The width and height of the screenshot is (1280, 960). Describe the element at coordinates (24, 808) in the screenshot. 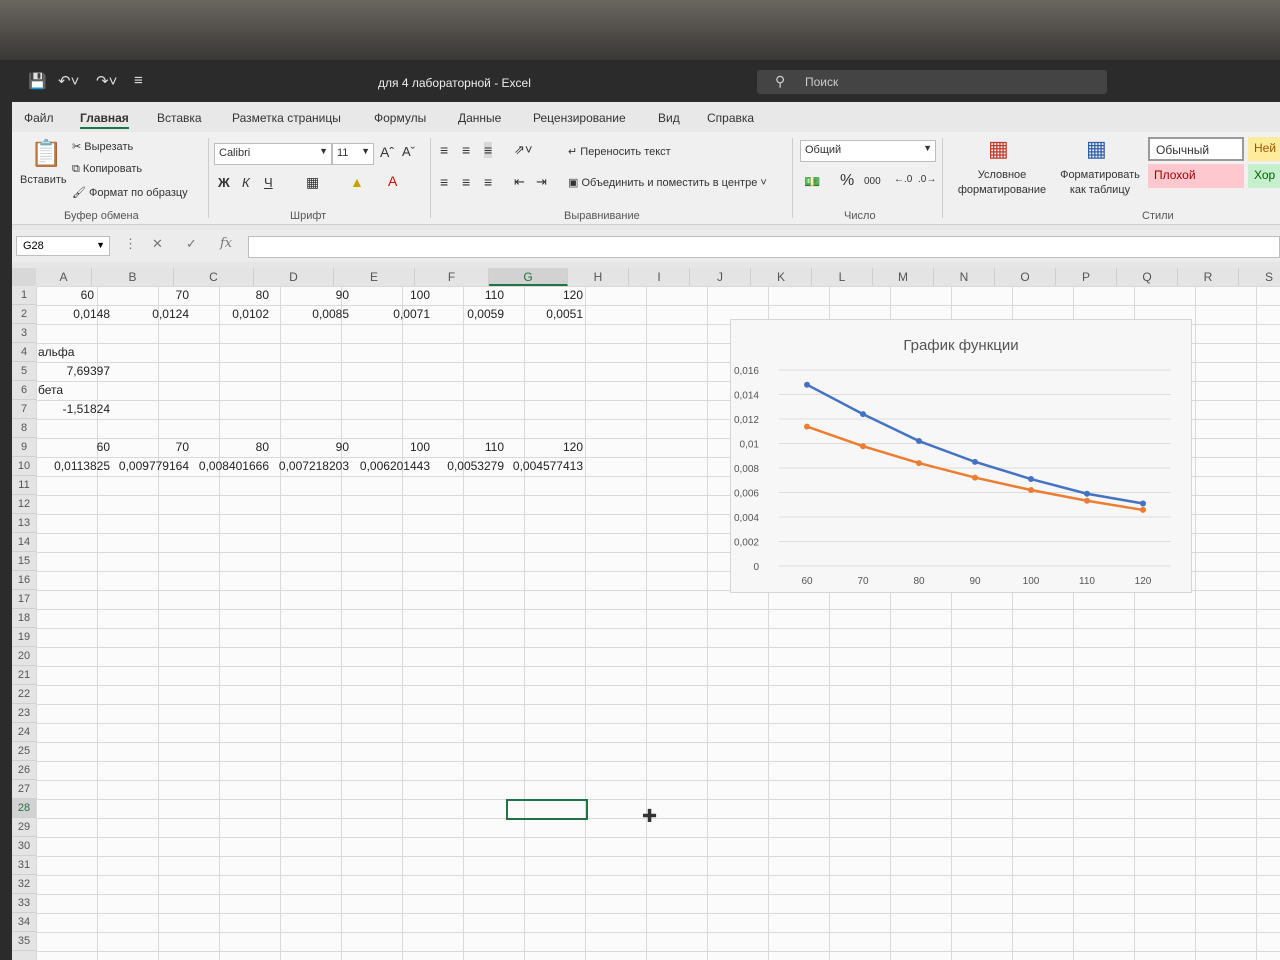

I see `row-header-28: 28` at that location.